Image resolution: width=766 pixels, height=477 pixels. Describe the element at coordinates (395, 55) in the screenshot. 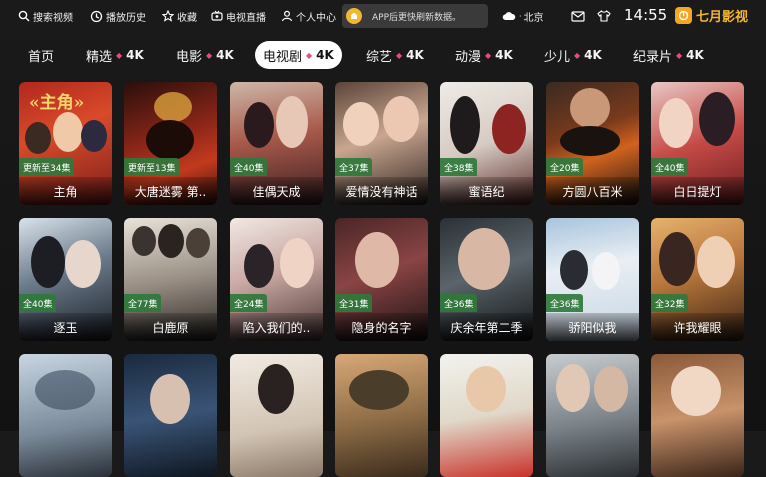

I see `tab-variety: 综艺 ◆ 4K` at that location.